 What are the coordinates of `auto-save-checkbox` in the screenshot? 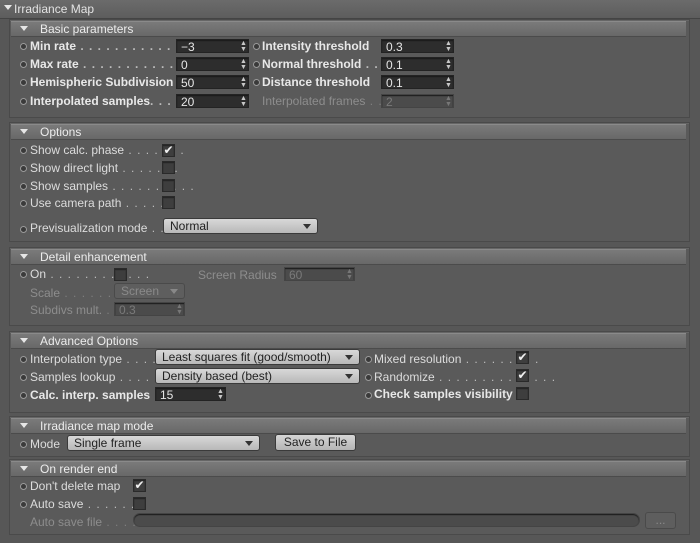 It's located at (139, 503).